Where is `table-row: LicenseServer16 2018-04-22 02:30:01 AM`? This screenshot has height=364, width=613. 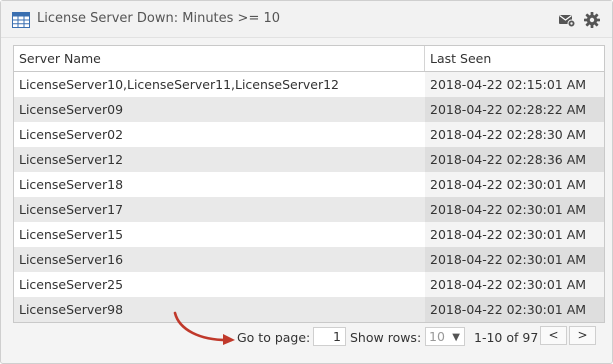 table-row: LicenseServer16 2018-04-22 02:30:01 AM is located at coordinates (309, 259).